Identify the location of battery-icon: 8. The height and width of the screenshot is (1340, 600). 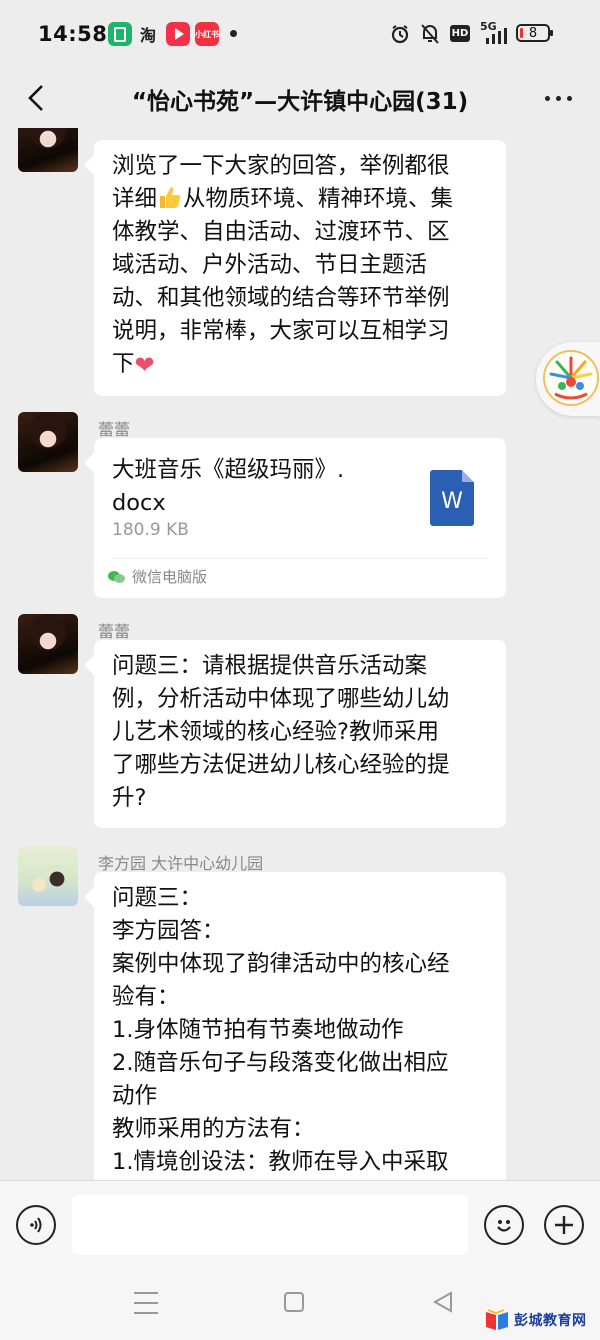
(534, 33).